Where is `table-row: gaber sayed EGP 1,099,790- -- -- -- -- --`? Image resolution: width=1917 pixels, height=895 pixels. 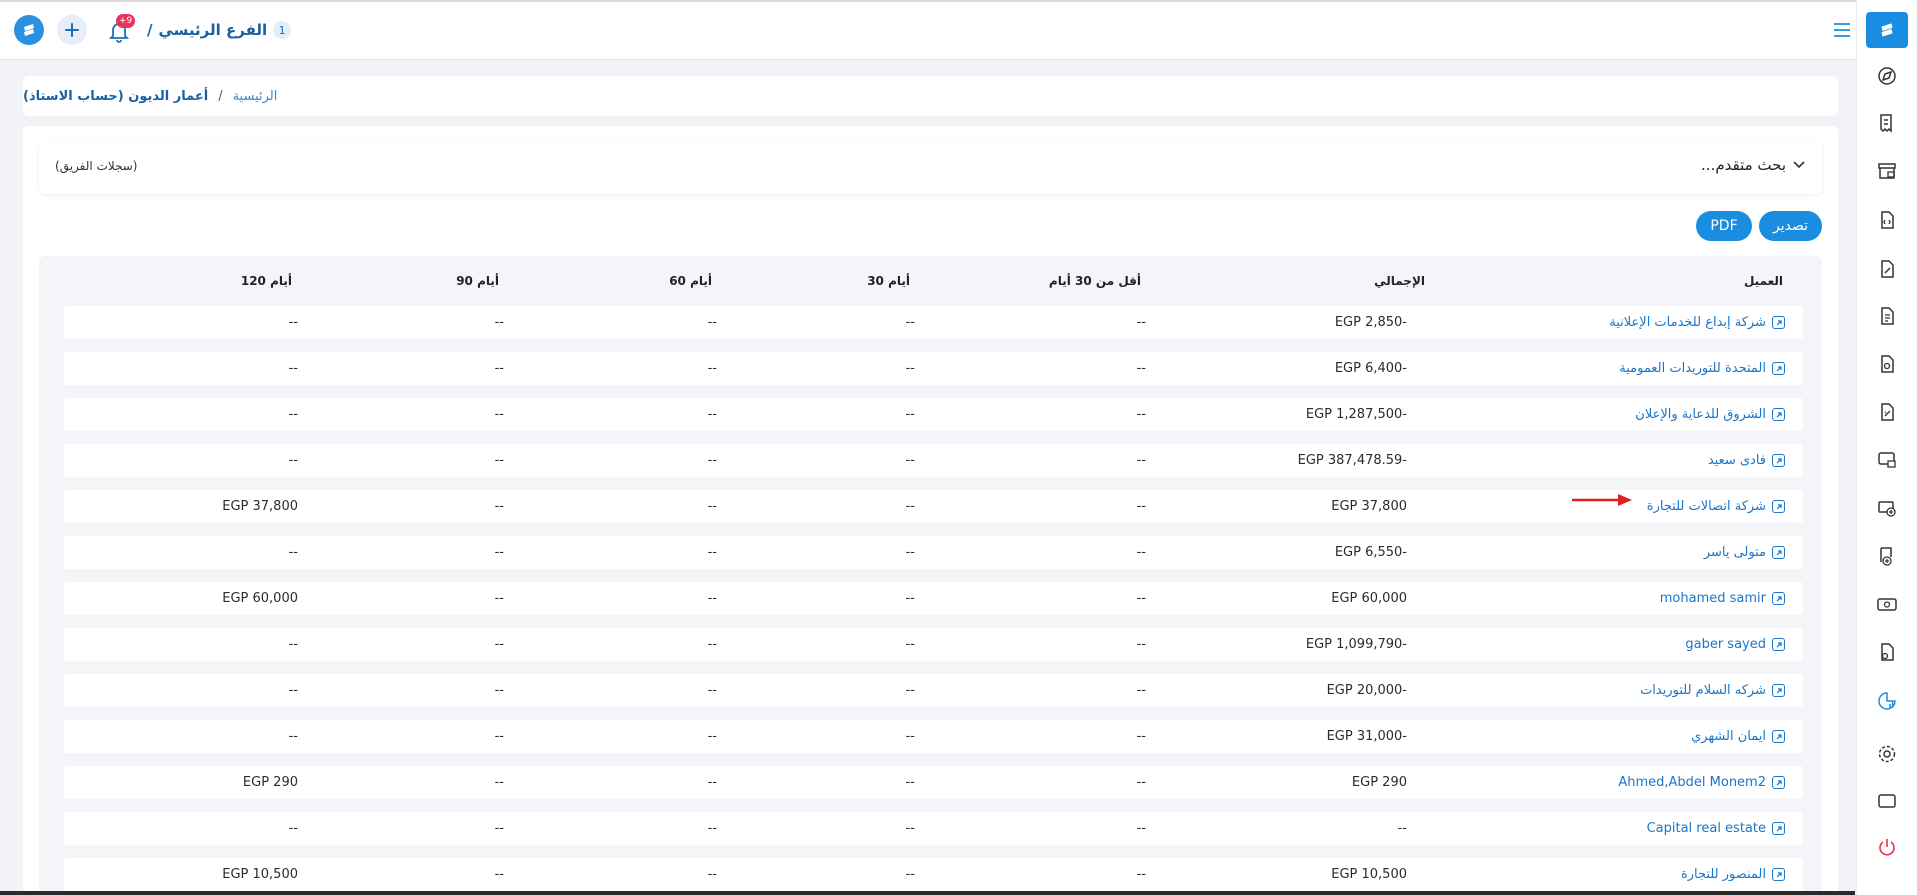 table-row: gaber sayed EGP 1,099,790- -- -- -- -- -- is located at coordinates (933, 644).